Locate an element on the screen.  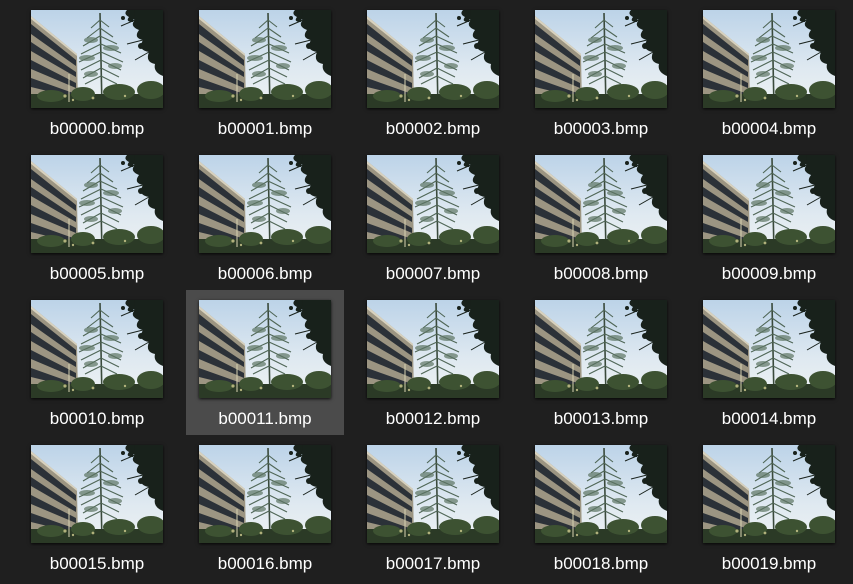
file-item: b00001.bmp is located at coordinates (265, 72).